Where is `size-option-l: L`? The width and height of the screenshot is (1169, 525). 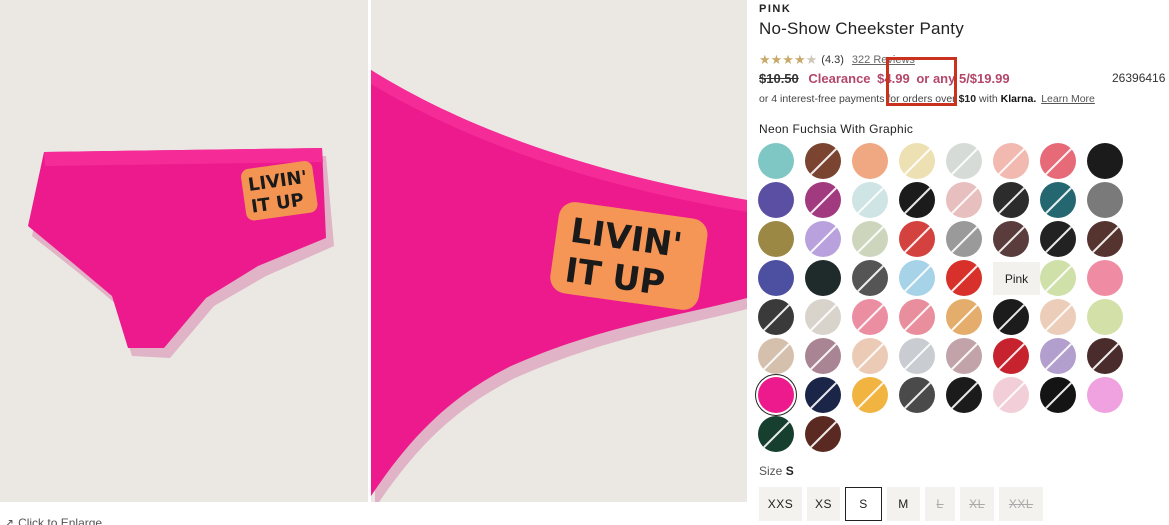 size-option-l: L is located at coordinates (940, 504).